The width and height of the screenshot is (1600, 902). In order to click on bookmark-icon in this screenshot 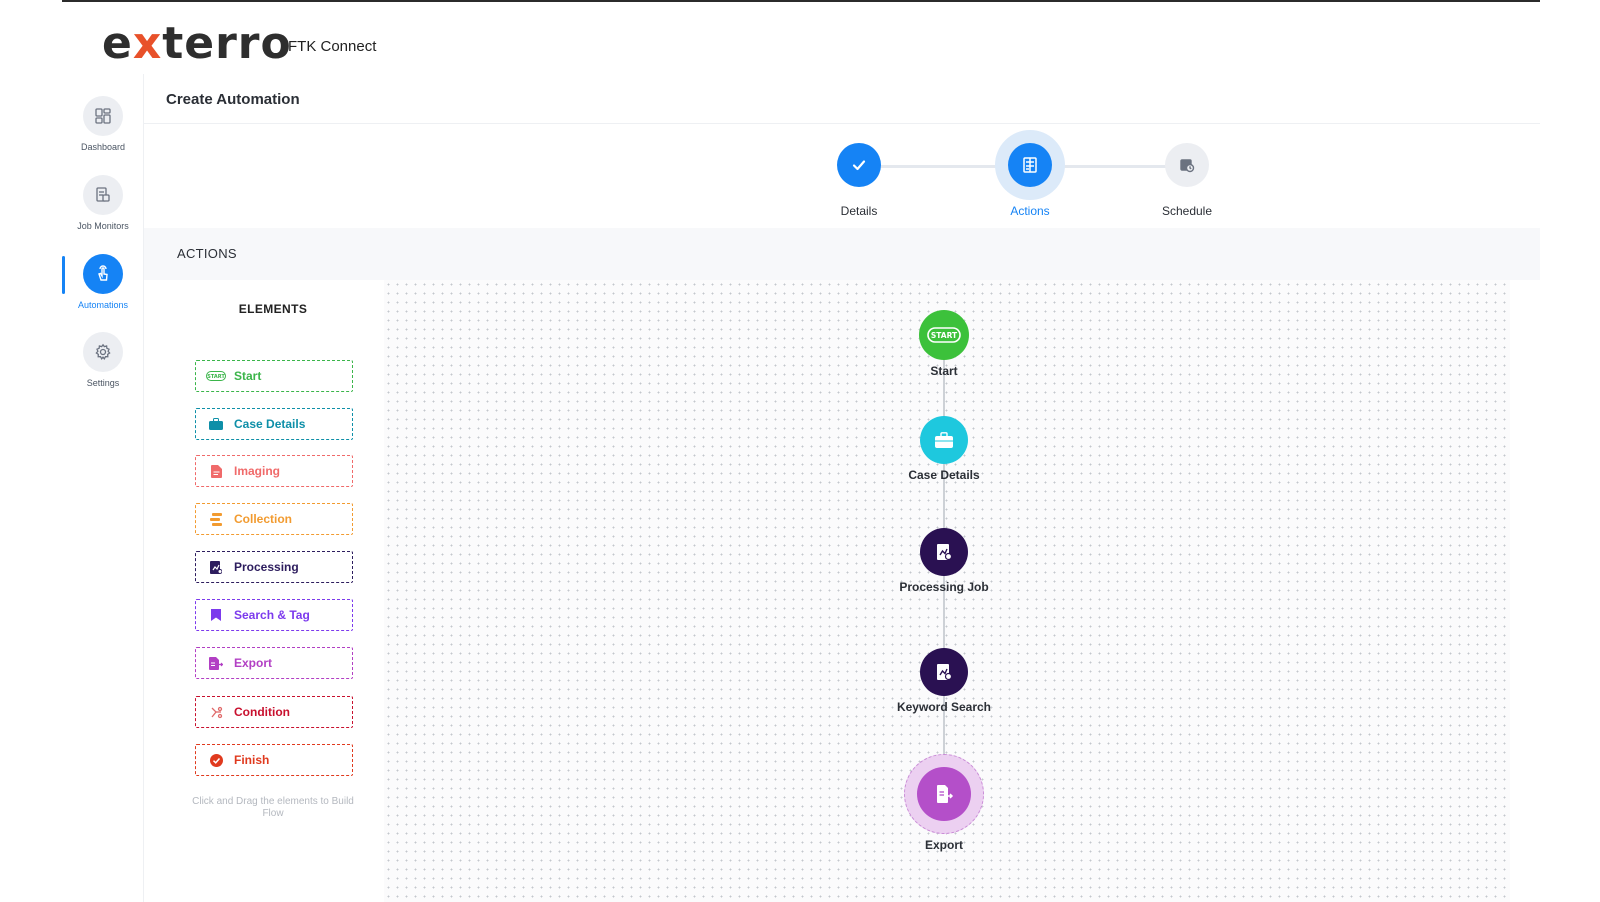, I will do `click(216, 615)`.